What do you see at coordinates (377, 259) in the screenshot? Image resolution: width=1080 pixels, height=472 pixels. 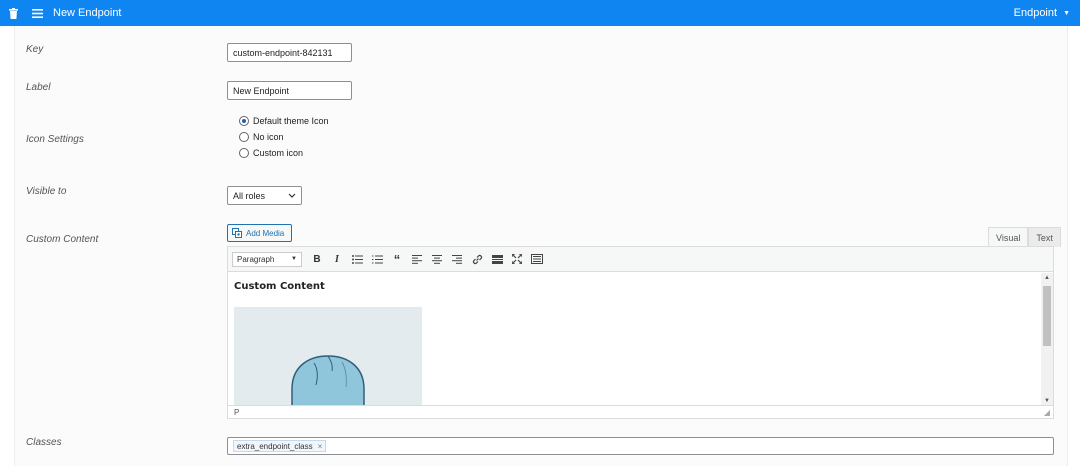 I see `numbered-list-icon` at bounding box center [377, 259].